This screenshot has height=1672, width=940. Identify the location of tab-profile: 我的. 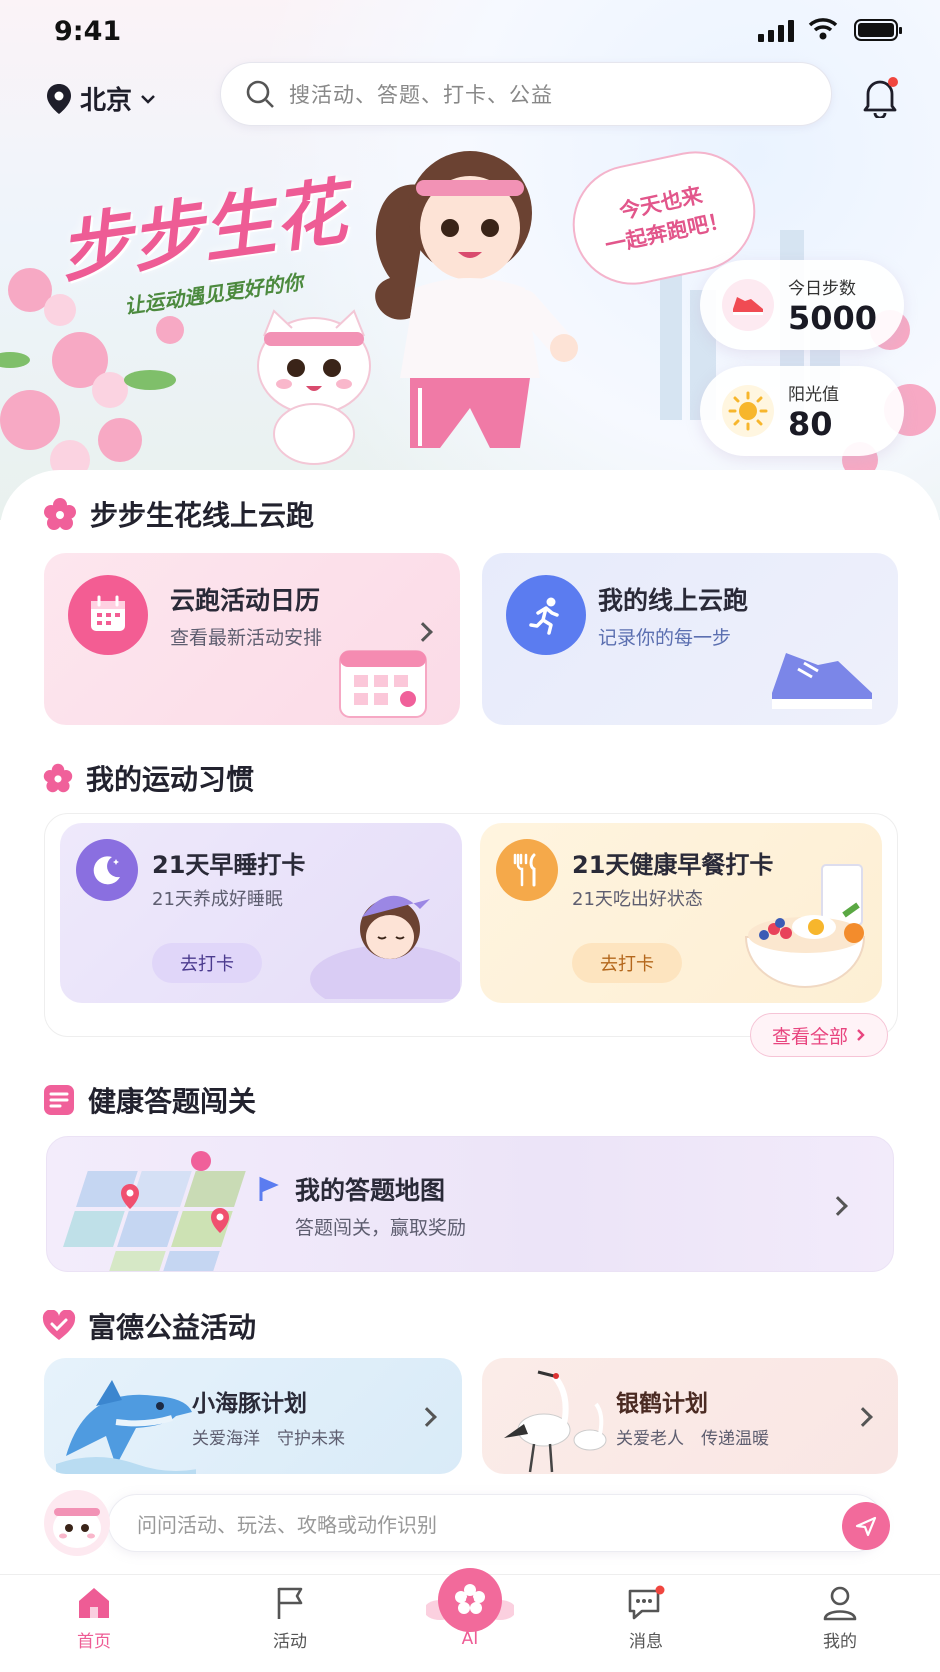
(840, 1618).